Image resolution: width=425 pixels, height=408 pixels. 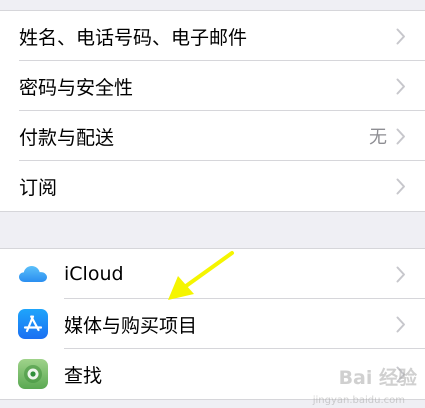 I want to click on top-spacer, so click(x=212, y=5).